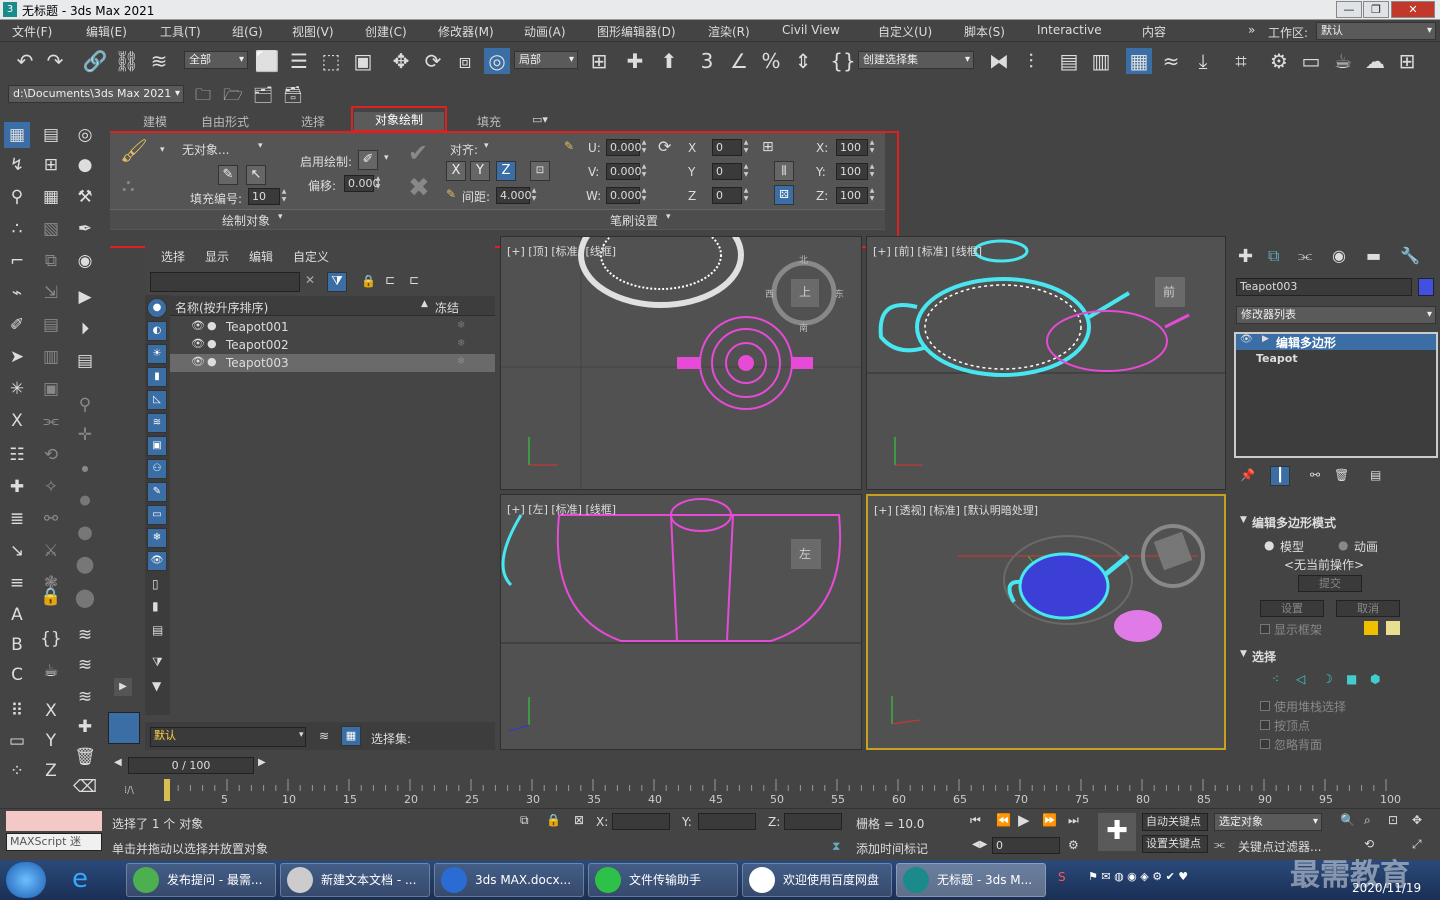 The image size is (1440, 900). I want to click on filter-hidden-icon: 👁, so click(157, 561).